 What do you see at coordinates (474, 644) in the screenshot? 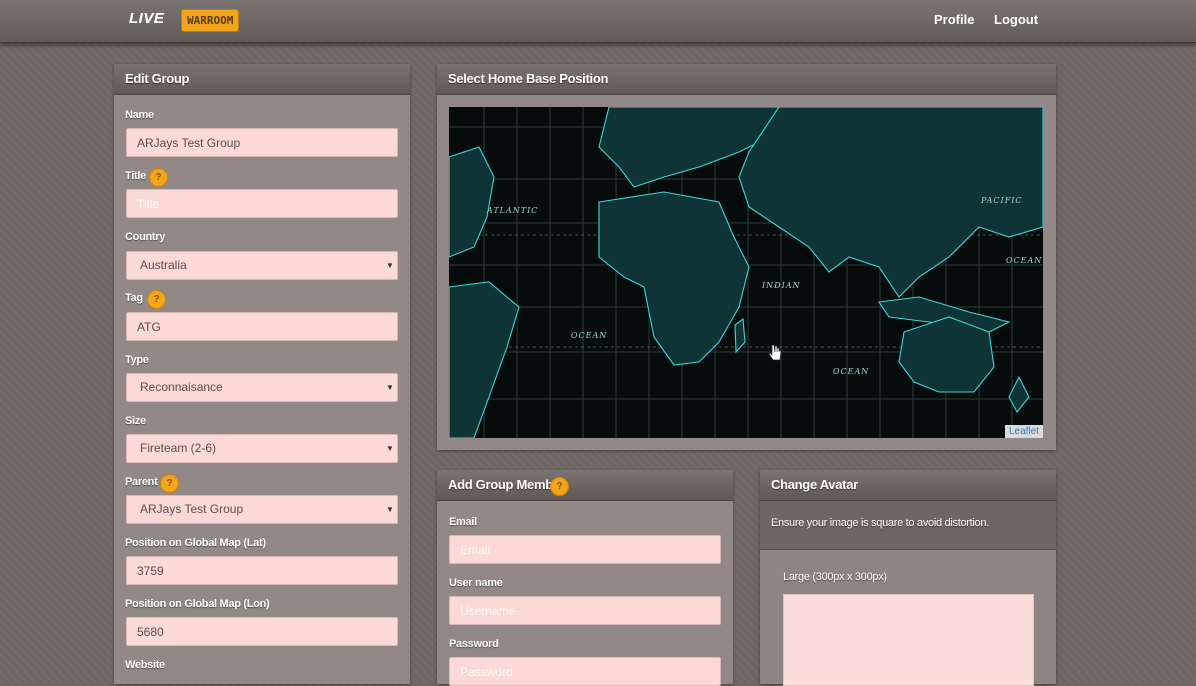
I see `password-label: Password` at bounding box center [474, 644].